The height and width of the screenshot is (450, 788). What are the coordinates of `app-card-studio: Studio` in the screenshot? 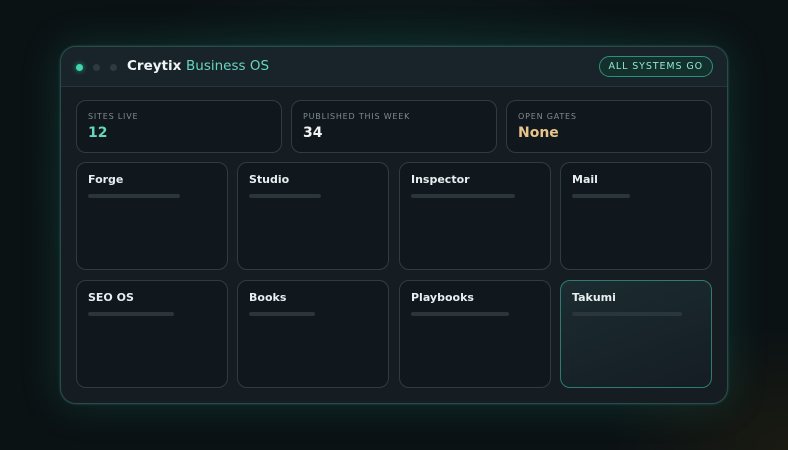 It's located at (313, 216).